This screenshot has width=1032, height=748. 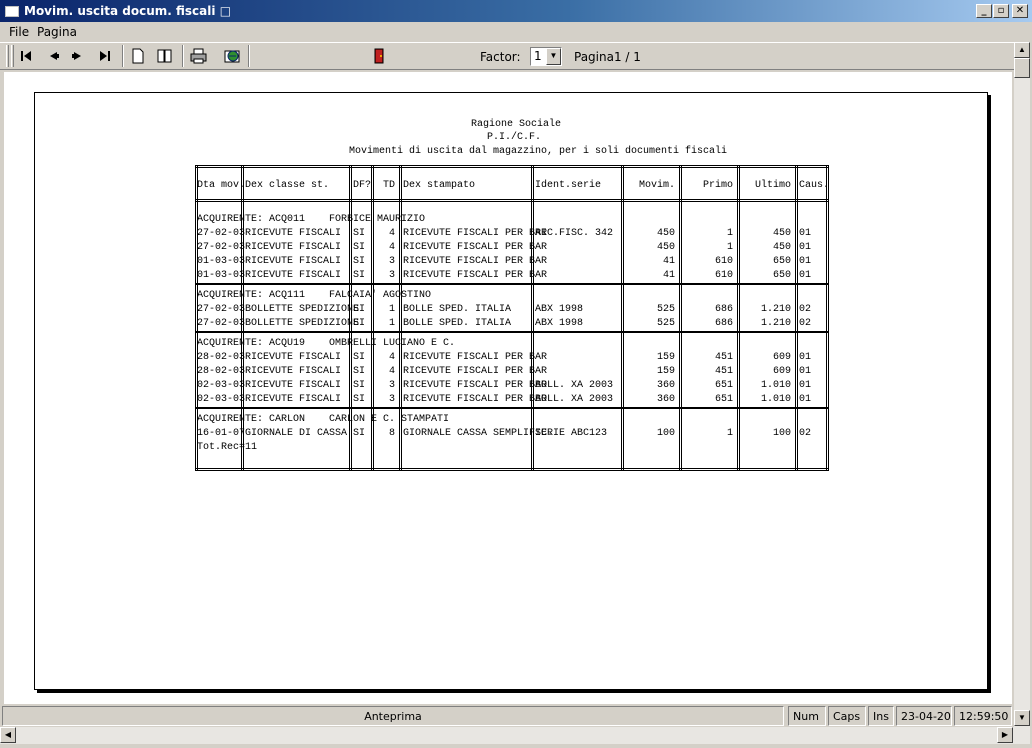 I want to click on table-cell: 610, so click(x=723, y=261).